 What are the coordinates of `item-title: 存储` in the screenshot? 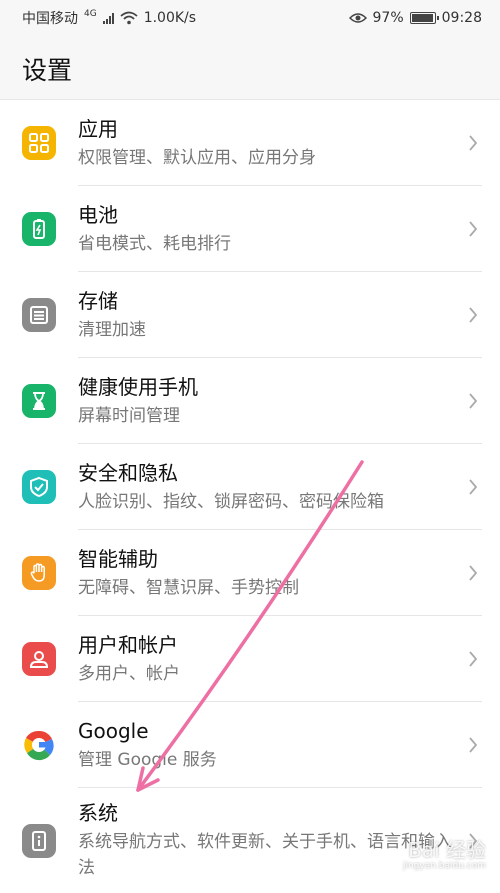 It's located at (98, 300).